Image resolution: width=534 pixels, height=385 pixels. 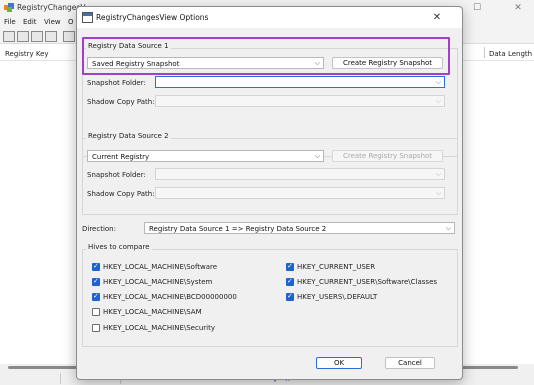 I want to click on dialog-title: RegistryChangesView Options, so click(x=152, y=17).